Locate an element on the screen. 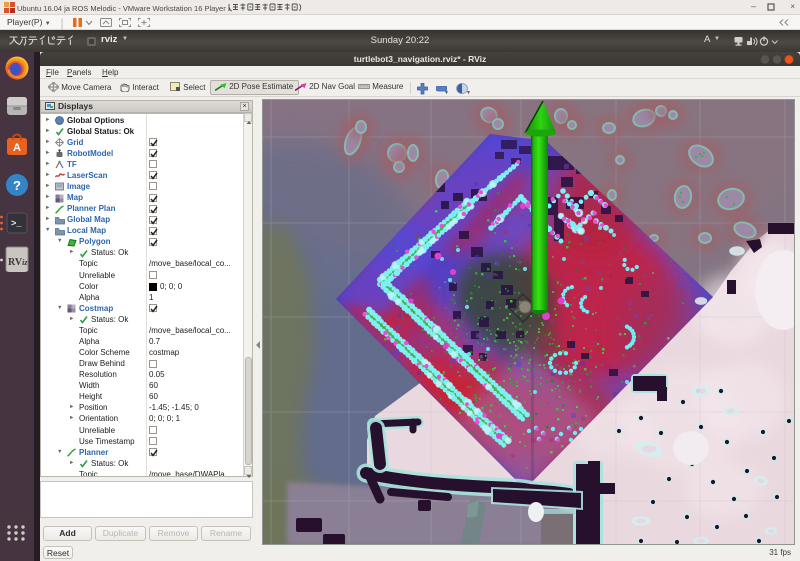  svg-text: RViz is located at coordinates (18, 262).